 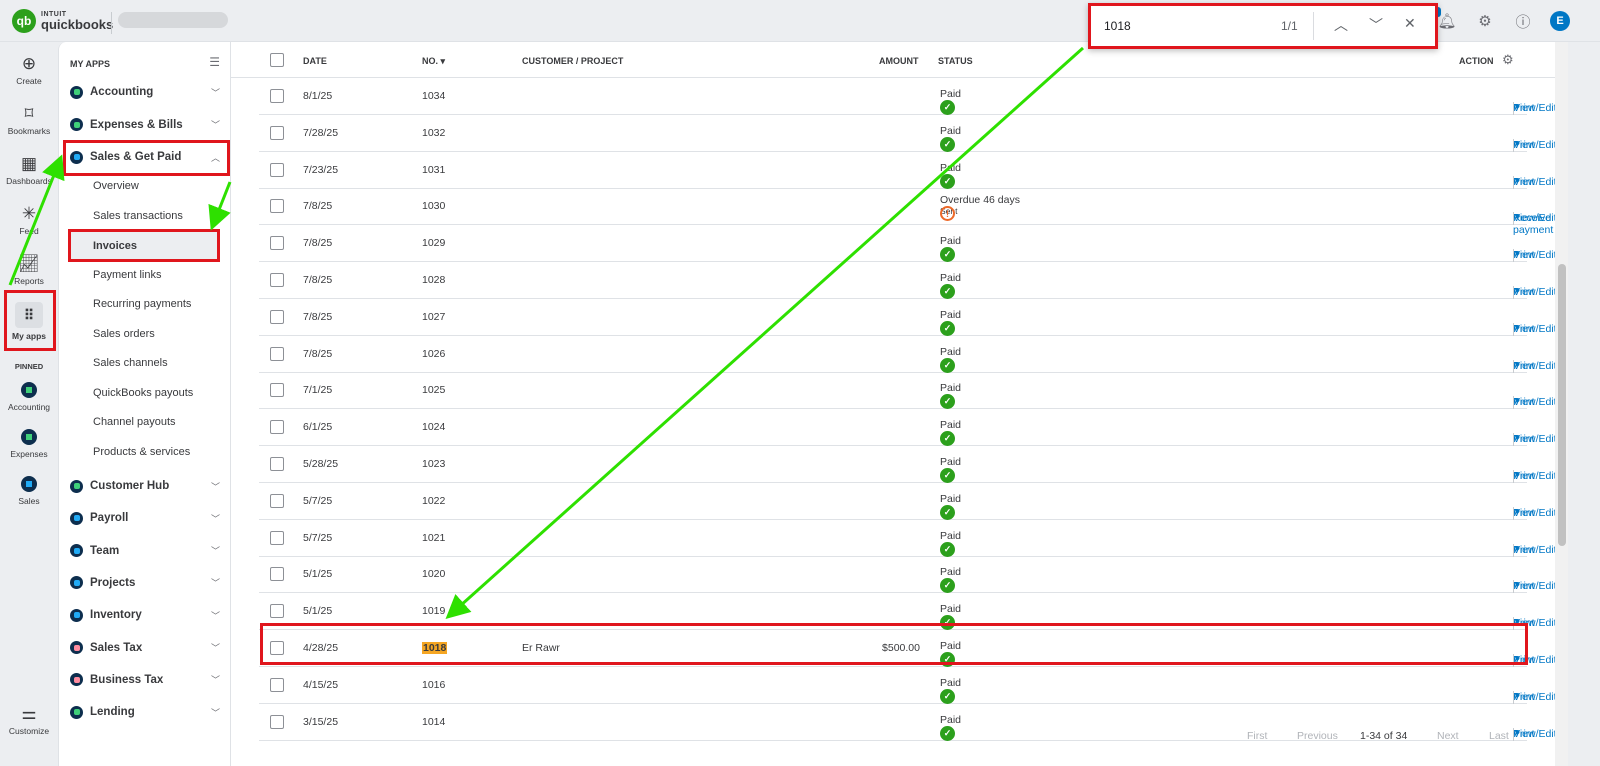 I want to click on app-inventory: Inventory ﹀, so click(x=145, y=615).